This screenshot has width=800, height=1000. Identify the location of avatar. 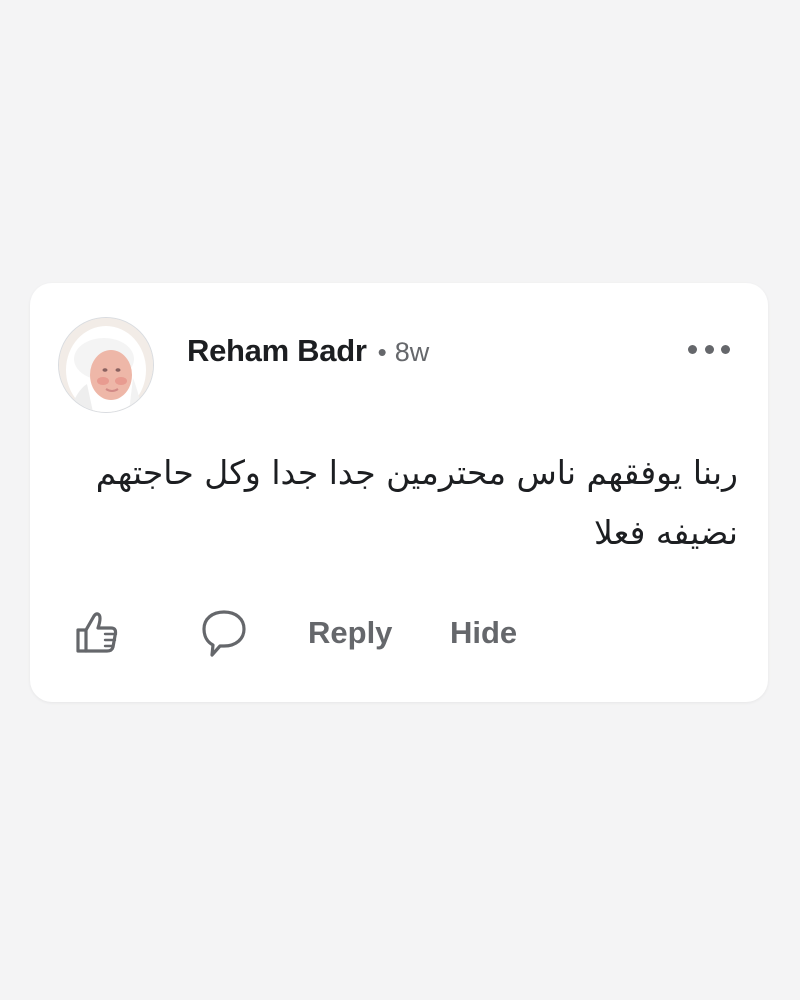
(106, 365).